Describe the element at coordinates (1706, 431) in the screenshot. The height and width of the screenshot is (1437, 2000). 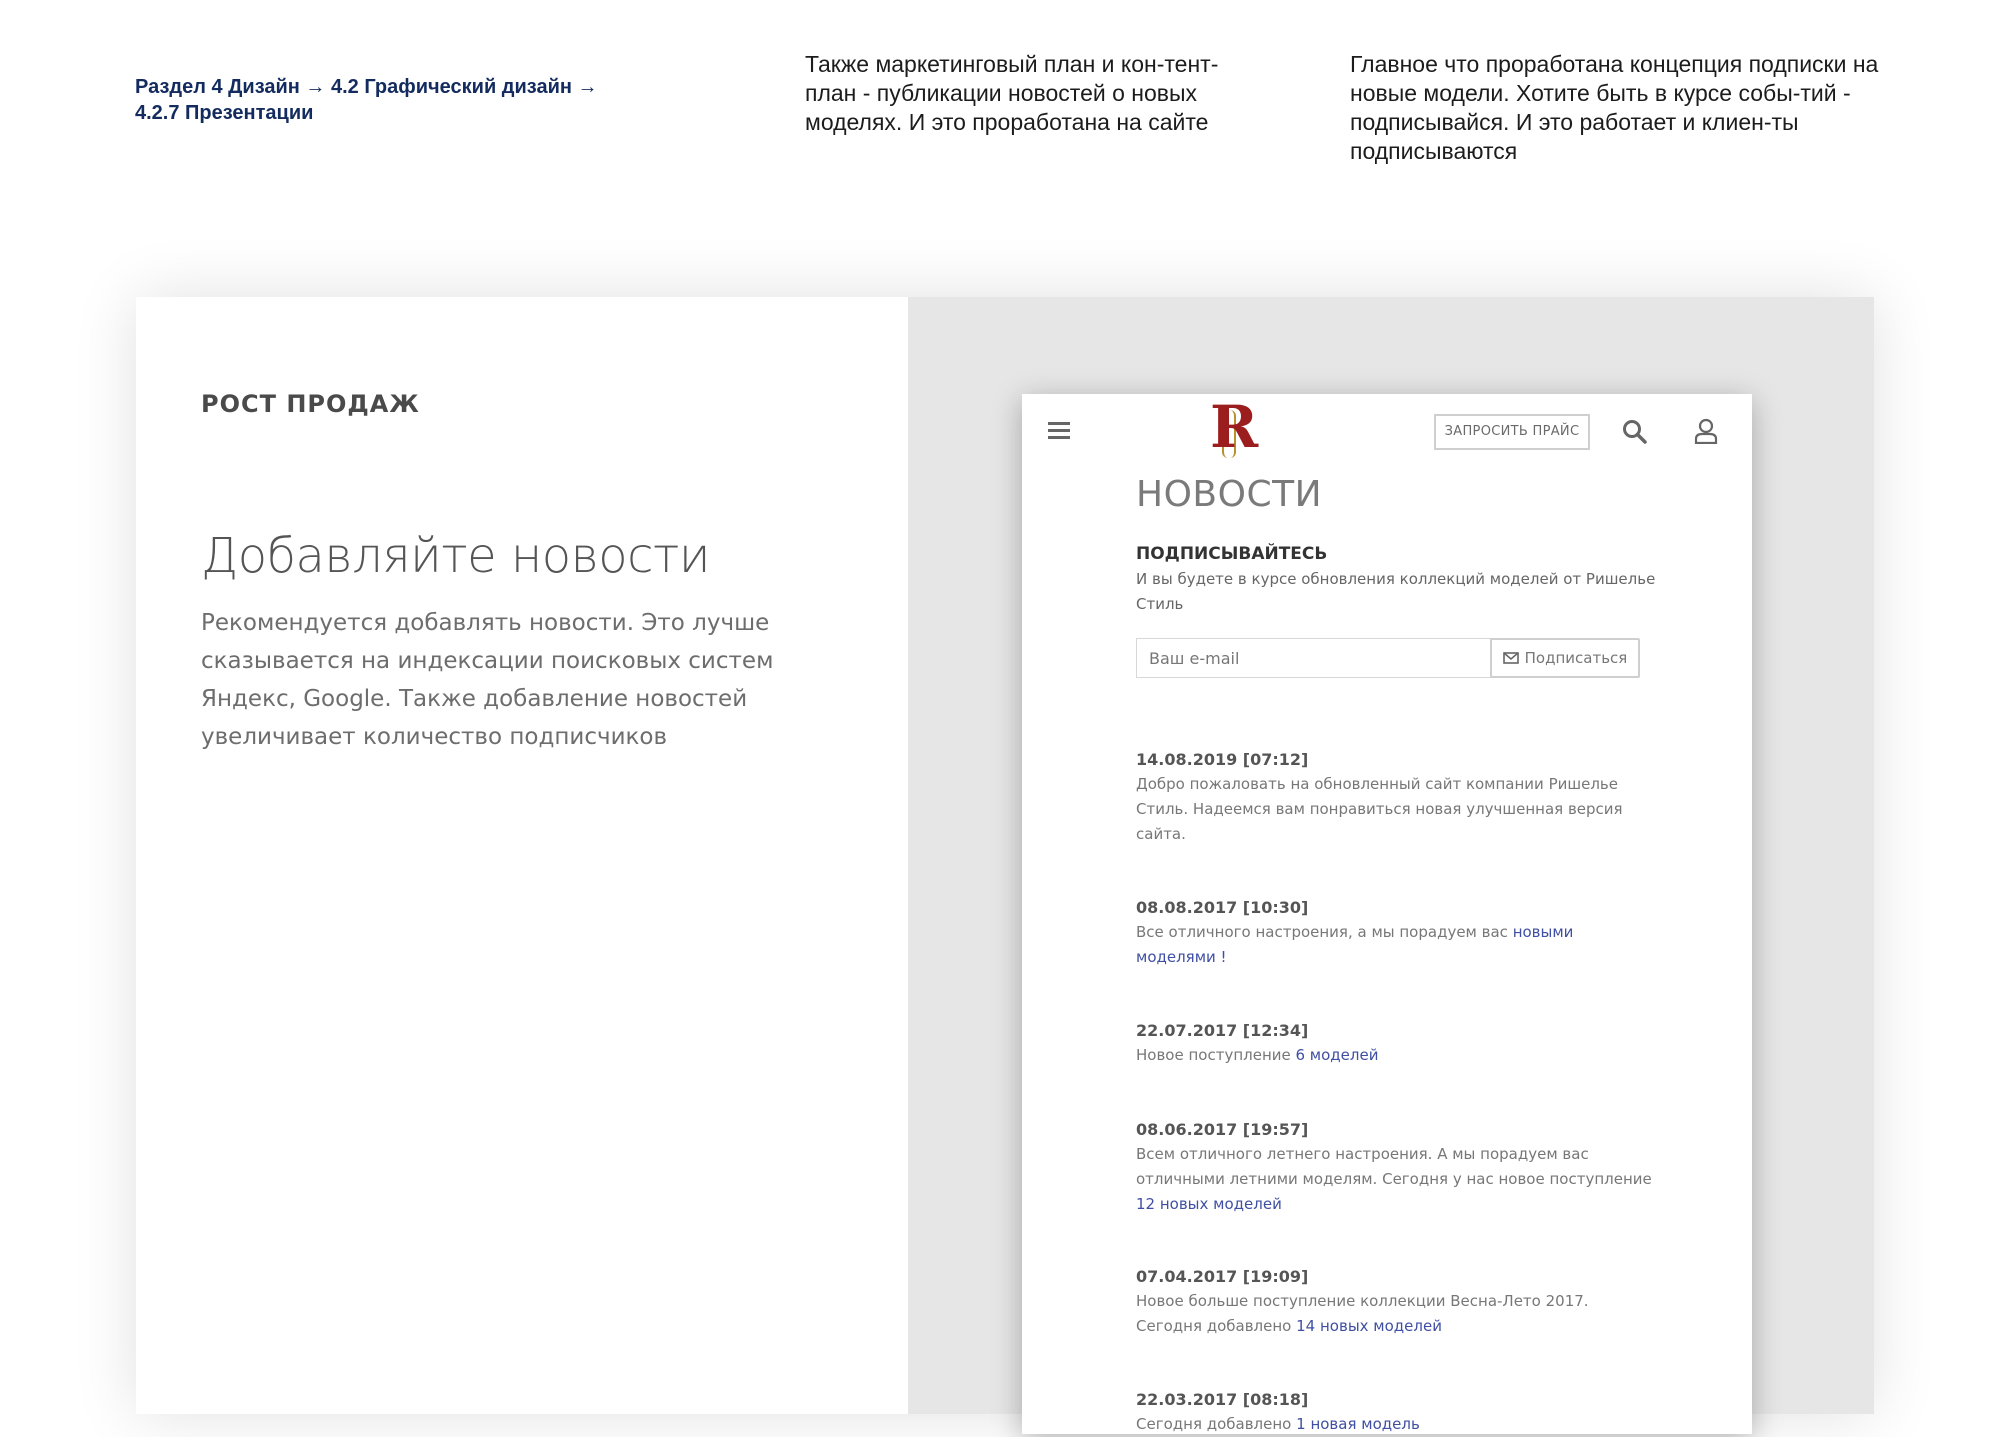
I see `user-icon` at that location.